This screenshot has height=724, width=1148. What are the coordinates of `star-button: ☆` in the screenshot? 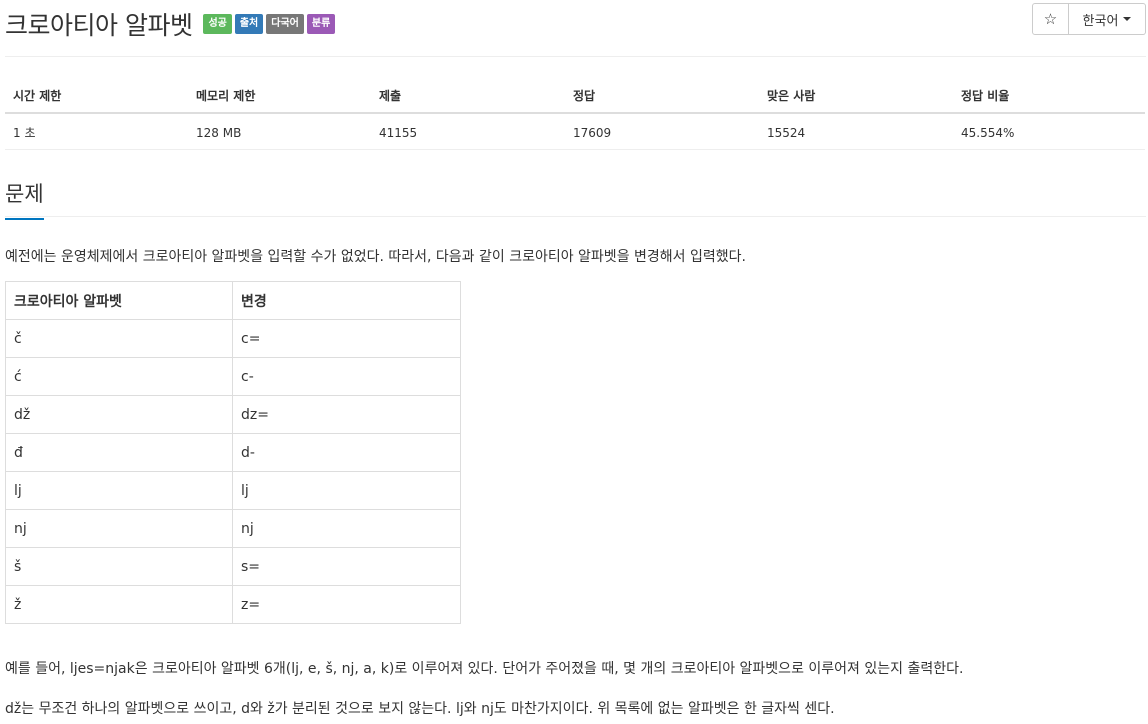 It's located at (1050, 19).